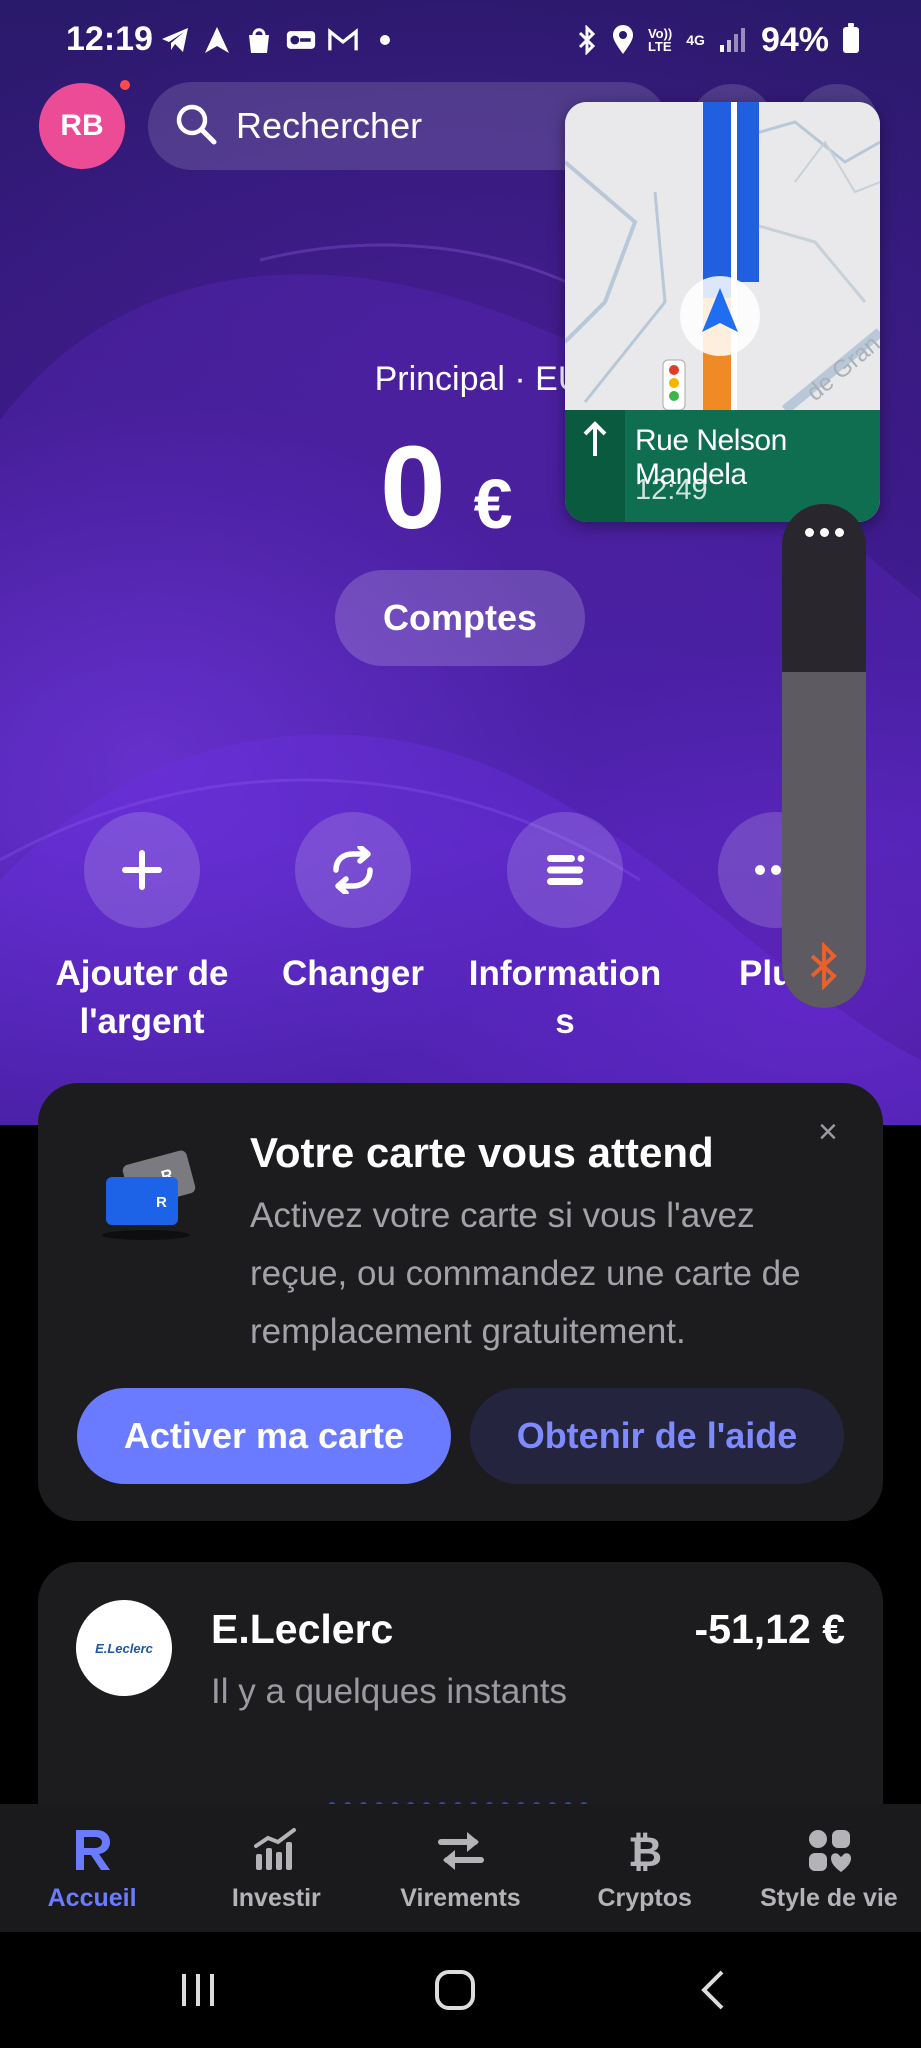  I want to click on nav-label: Style de vie, so click(829, 1898).